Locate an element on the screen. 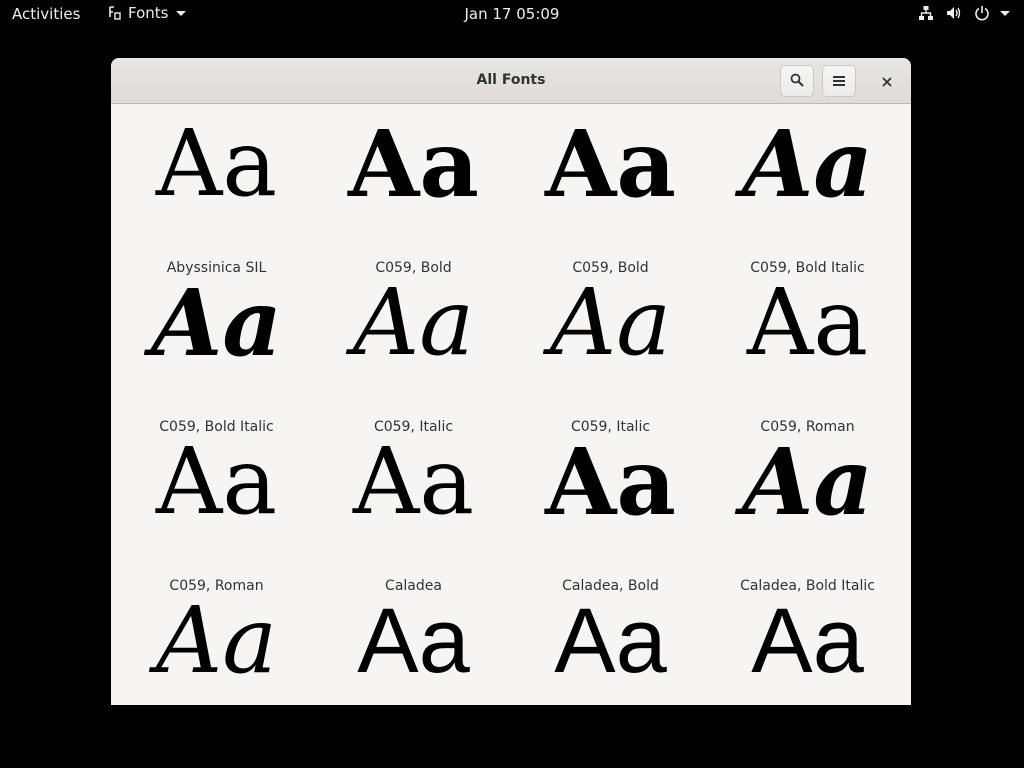  activities-button: Activities is located at coordinates (46, 14).